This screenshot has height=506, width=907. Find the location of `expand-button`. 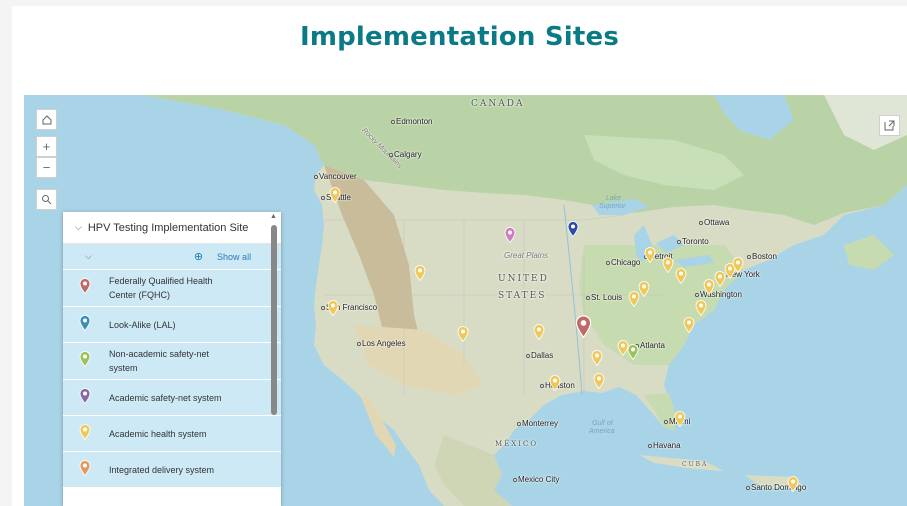

expand-button is located at coordinates (889, 125).